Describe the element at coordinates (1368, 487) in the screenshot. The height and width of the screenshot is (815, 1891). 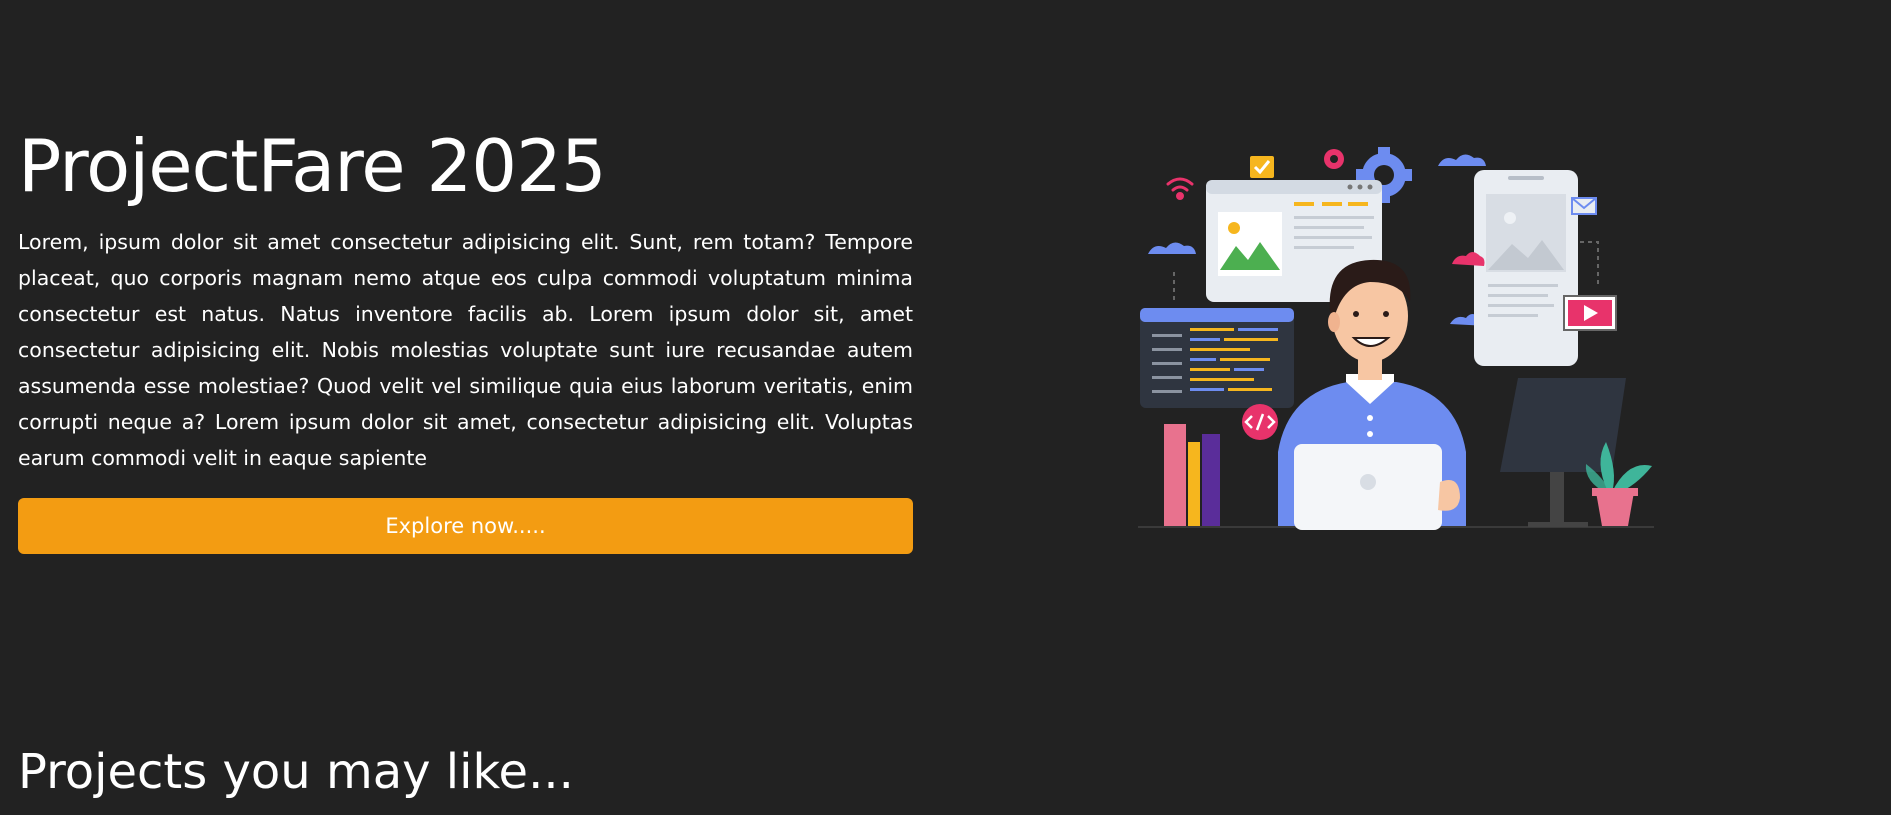
I see `laptop` at that location.